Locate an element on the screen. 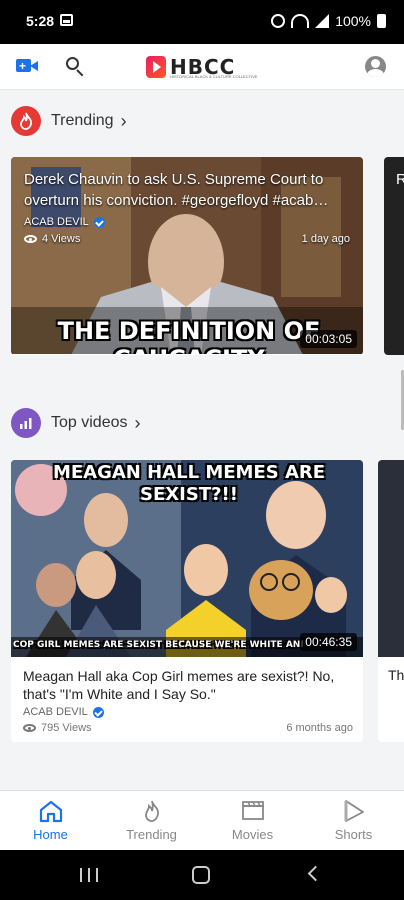 Image resolution: width=404 pixels, height=900 pixels. views-row: 795 Views is located at coordinates (57, 728).